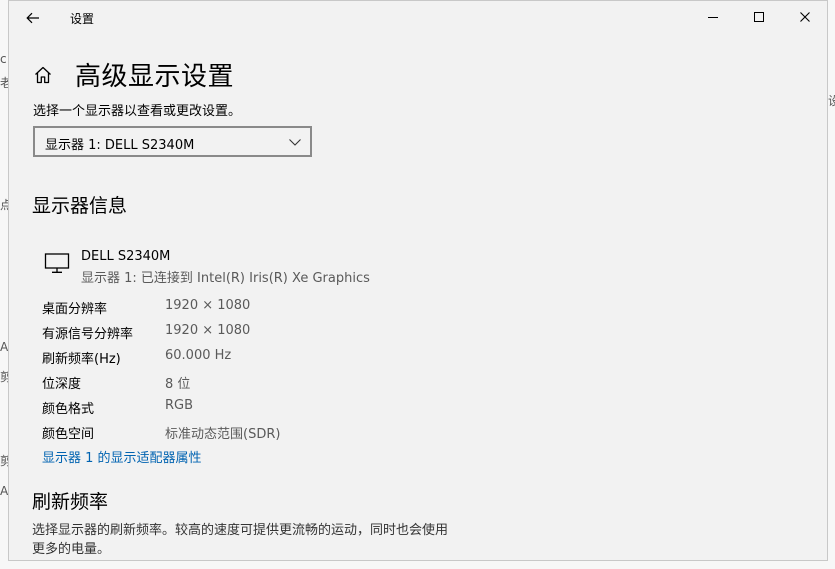 Image resolution: width=835 pixels, height=569 pixels. What do you see at coordinates (155, 77) in the screenshot?
I see `page-title: 高级显示设置` at bounding box center [155, 77].